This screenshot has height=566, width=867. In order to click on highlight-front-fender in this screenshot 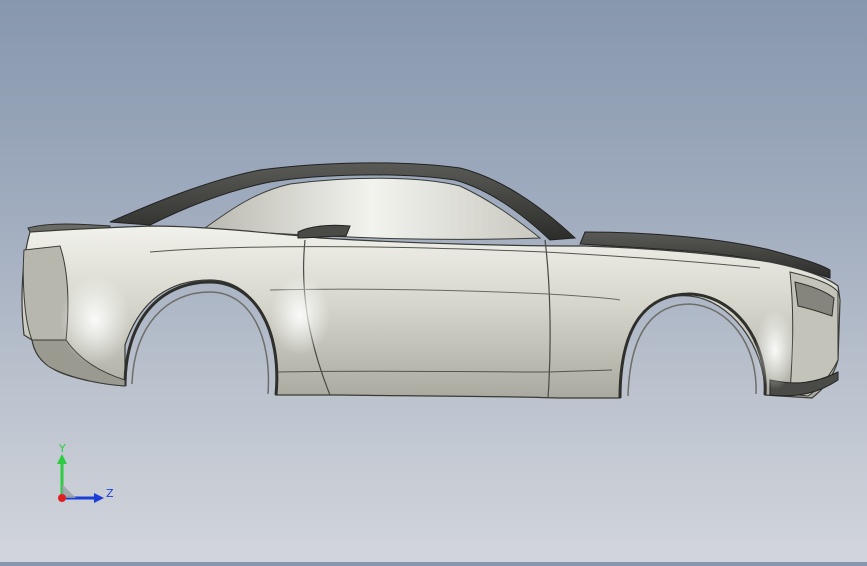, I will do `click(775, 350)`.